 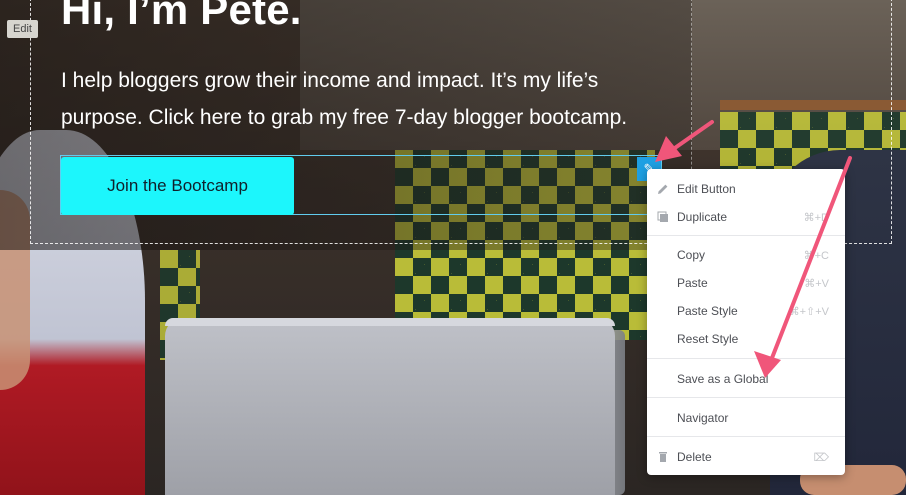 I want to click on menu-item-label: Duplicate, so click(x=702, y=217).